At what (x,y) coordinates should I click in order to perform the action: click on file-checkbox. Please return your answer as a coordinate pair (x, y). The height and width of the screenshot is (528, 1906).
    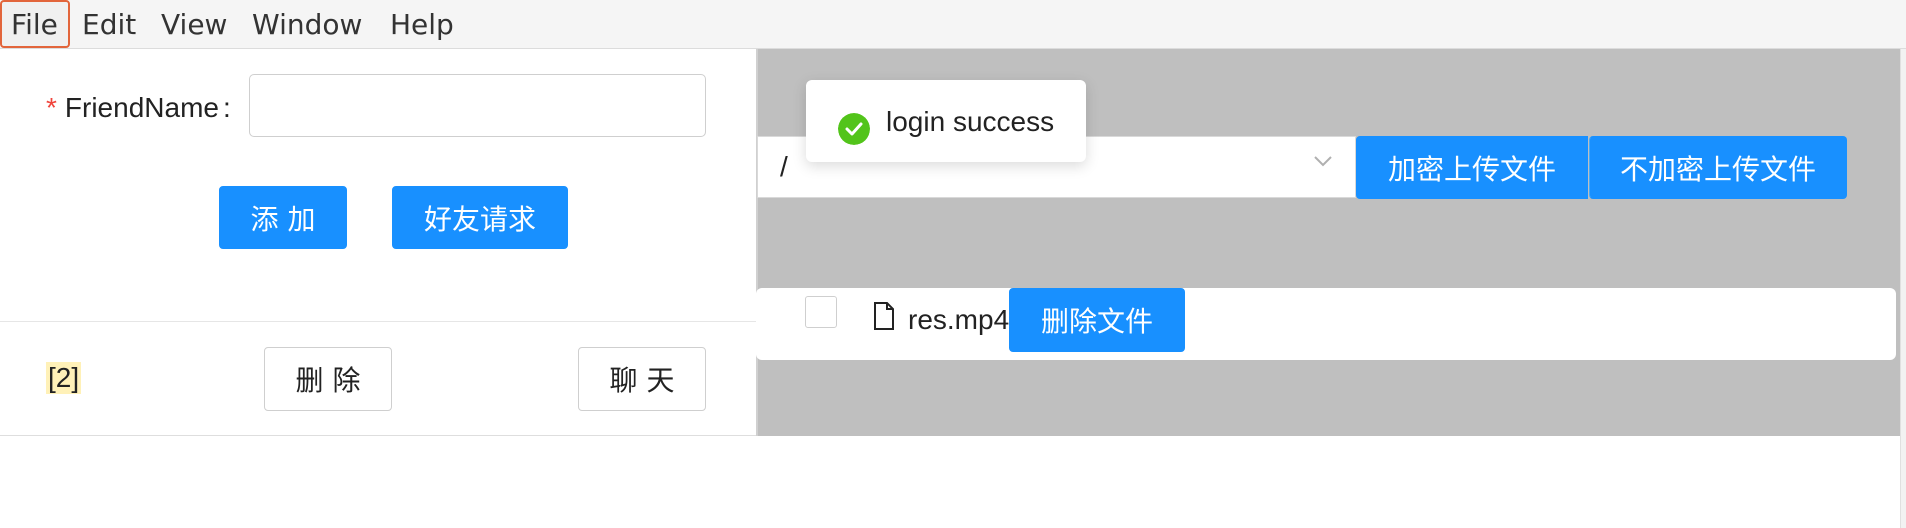
    Looking at the image, I should click on (821, 312).